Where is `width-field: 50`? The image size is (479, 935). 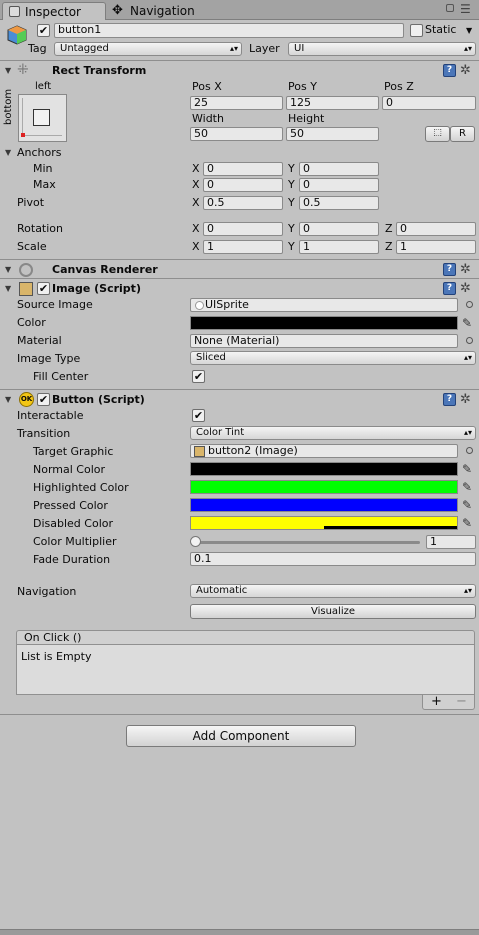 width-field: 50 is located at coordinates (236, 134).